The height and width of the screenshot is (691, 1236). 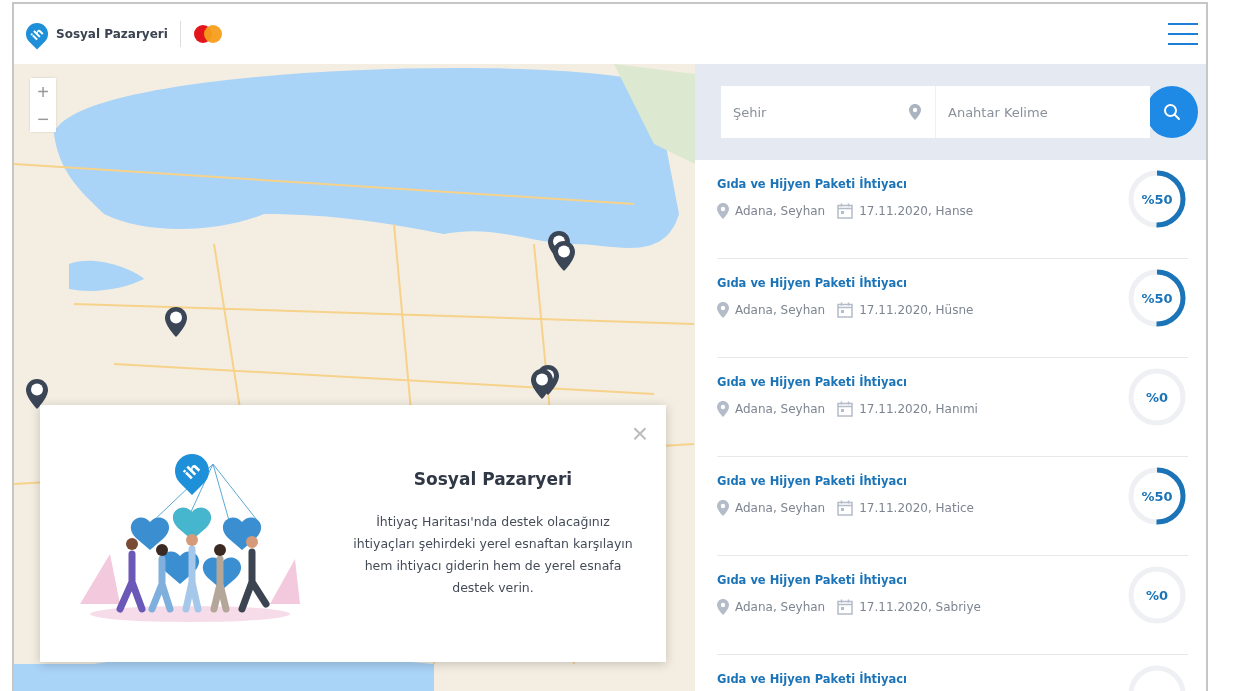 I want to click on zoom-in-button: +, so click(x=43, y=91).